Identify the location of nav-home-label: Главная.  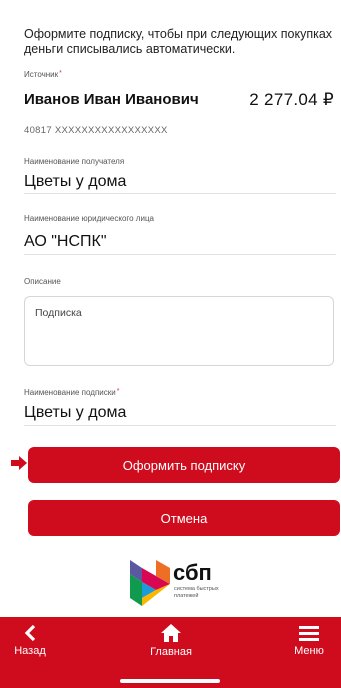
(171, 652).